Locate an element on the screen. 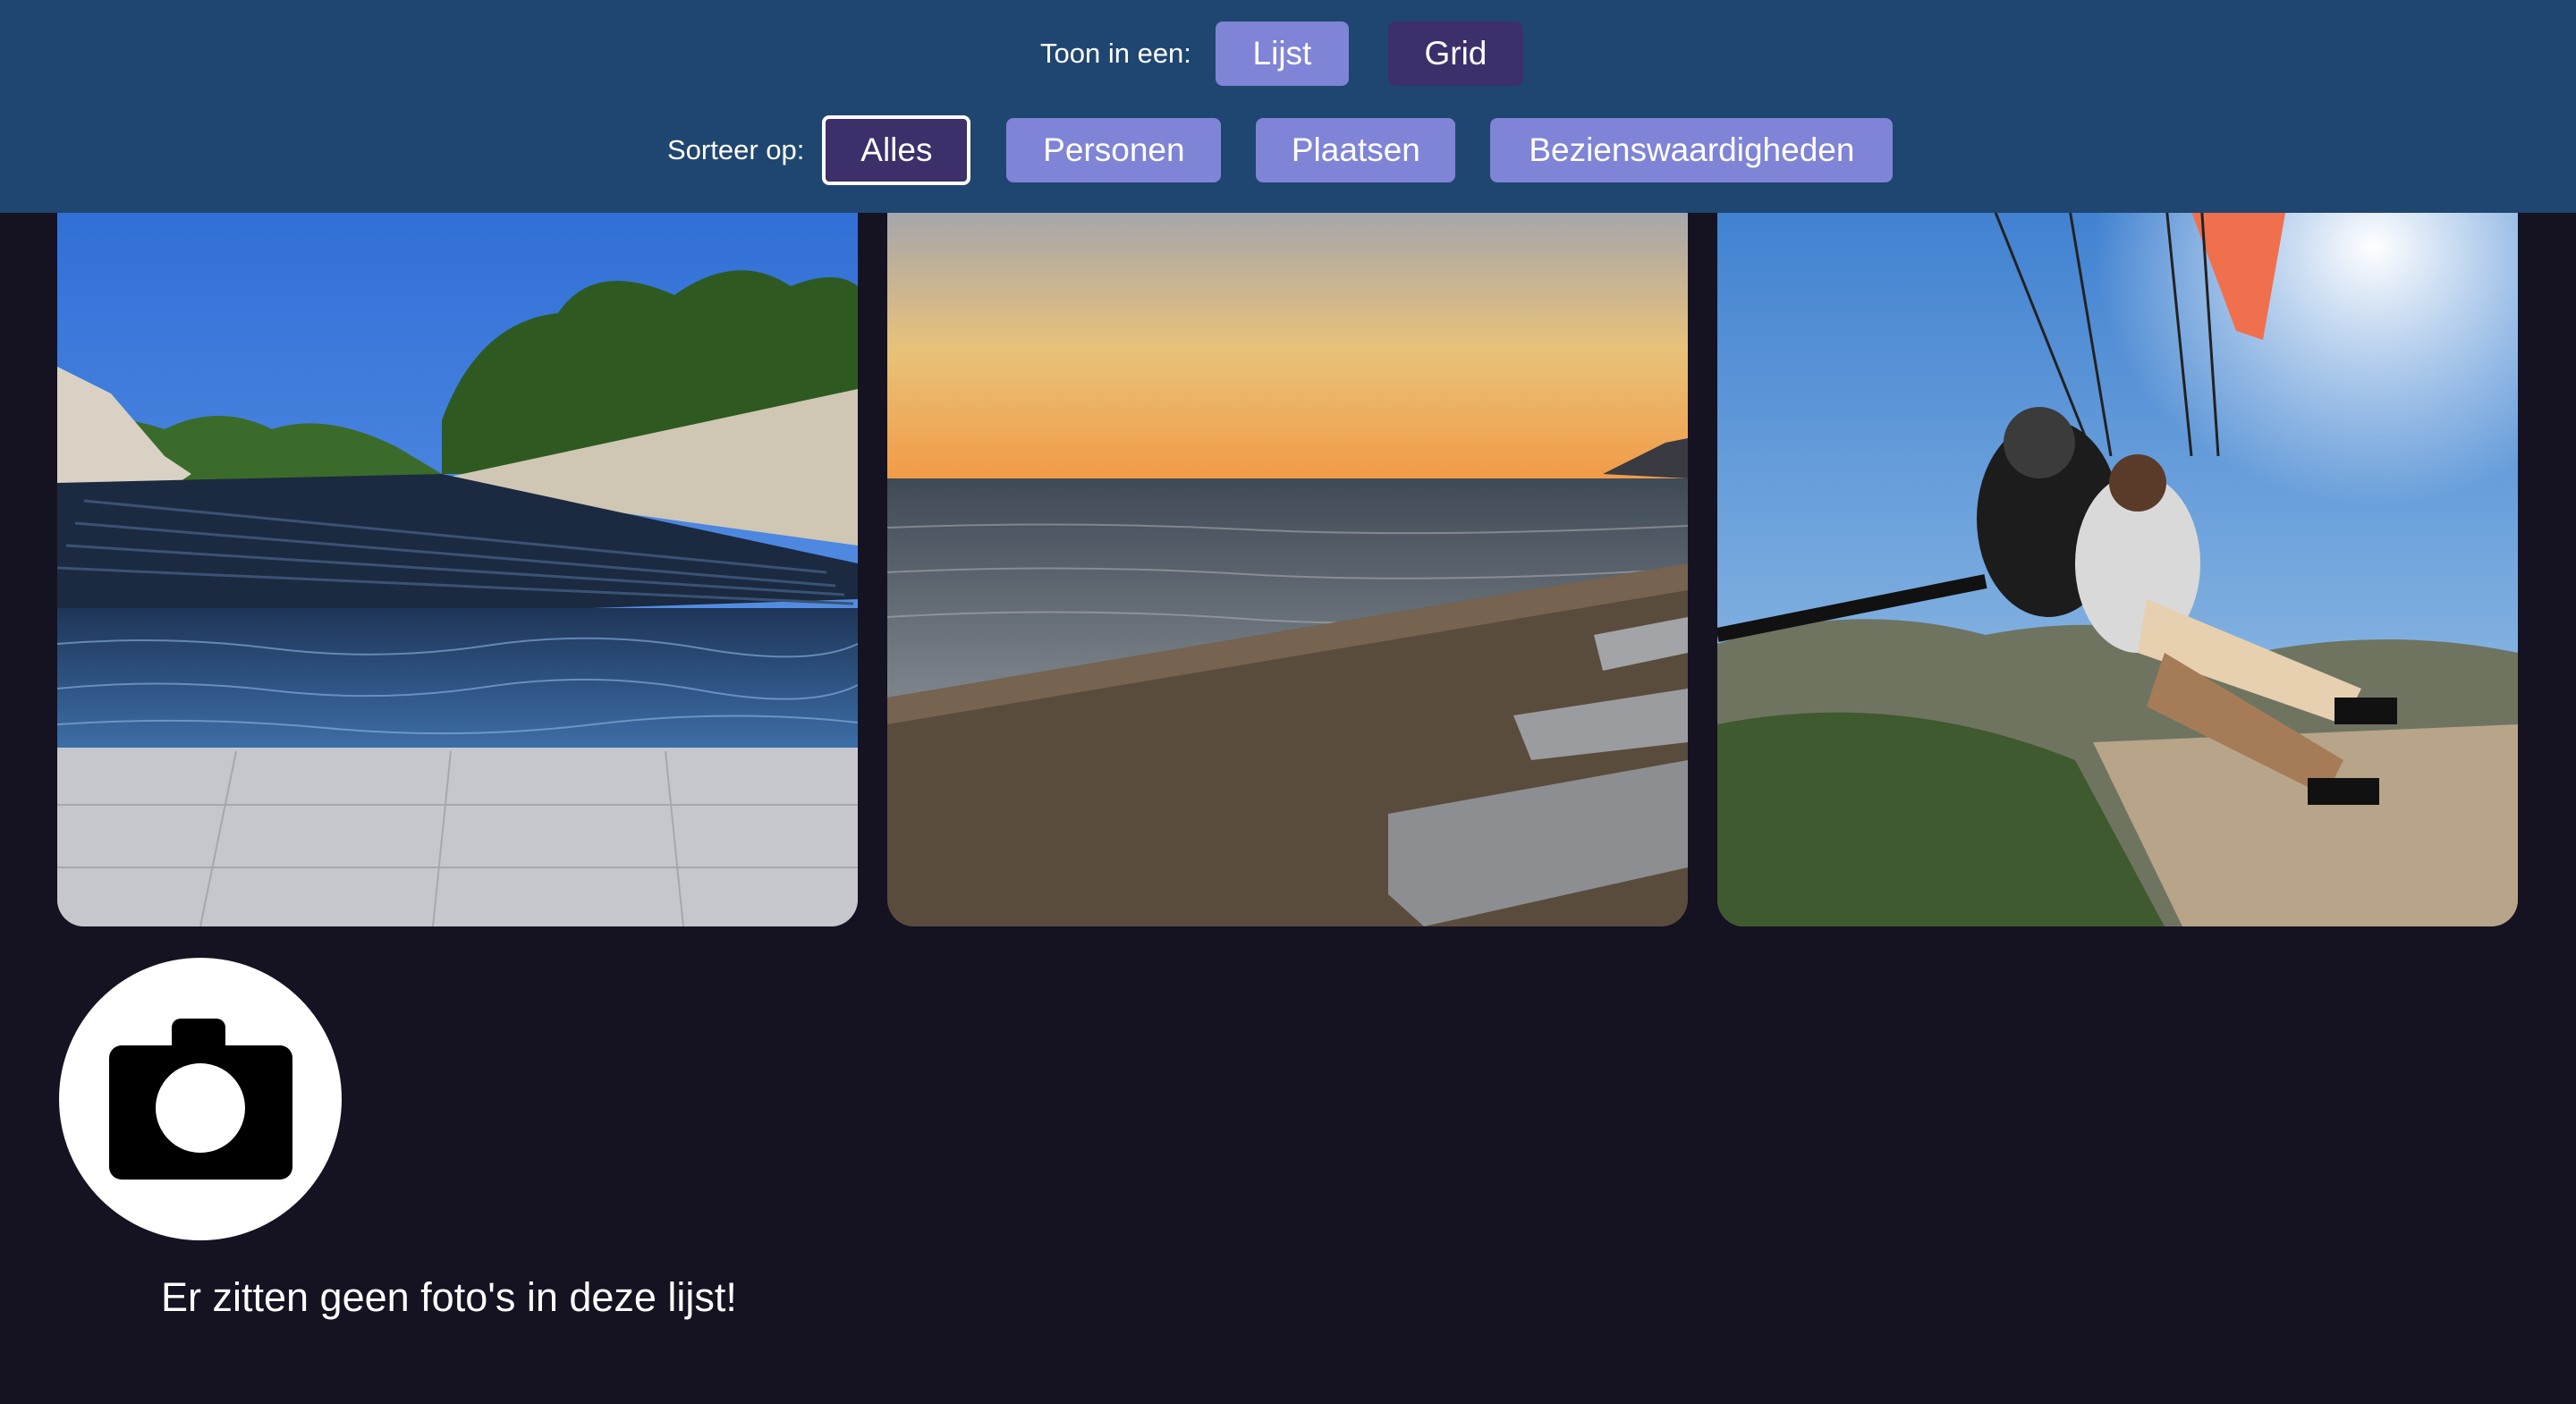 Image resolution: width=2576 pixels, height=1404 pixels. camera-icon is located at coordinates (200, 1099).